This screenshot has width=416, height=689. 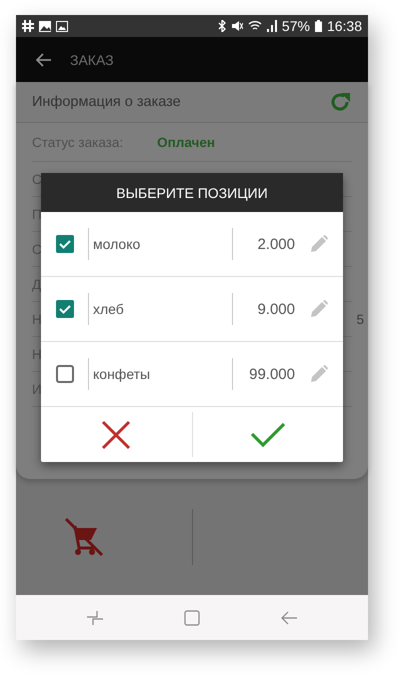 What do you see at coordinates (255, 26) in the screenshot?
I see `wifi-icon` at bounding box center [255, 26].